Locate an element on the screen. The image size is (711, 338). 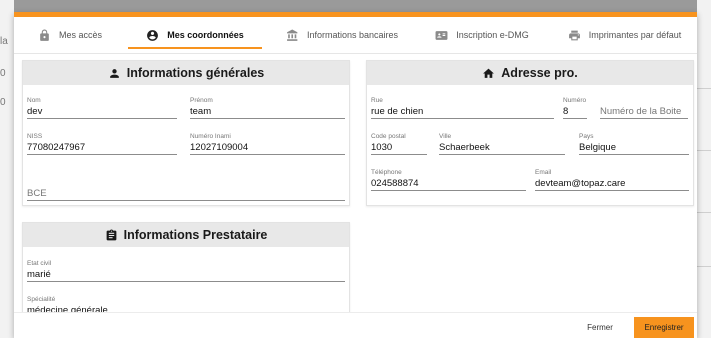
card-header: Informations générales is located at coordinates (186, 73).